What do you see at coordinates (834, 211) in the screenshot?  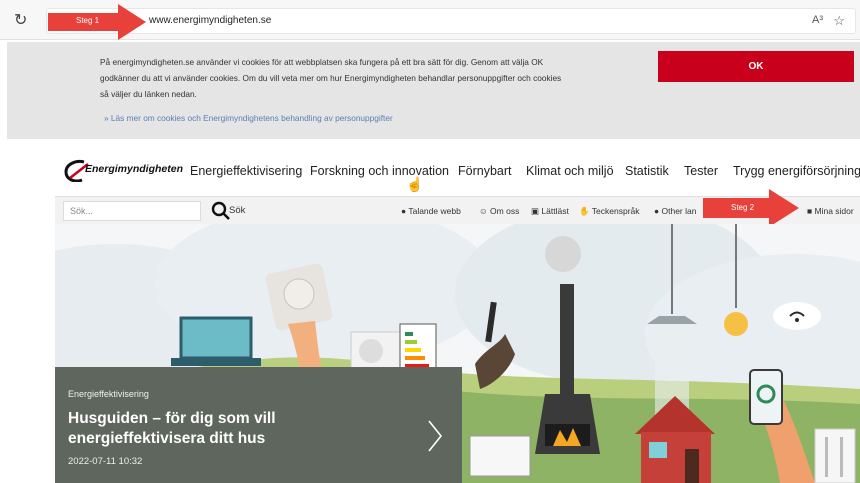 I see `mina-sidor-label: Mina sidor` at bounding box center [834, 211].